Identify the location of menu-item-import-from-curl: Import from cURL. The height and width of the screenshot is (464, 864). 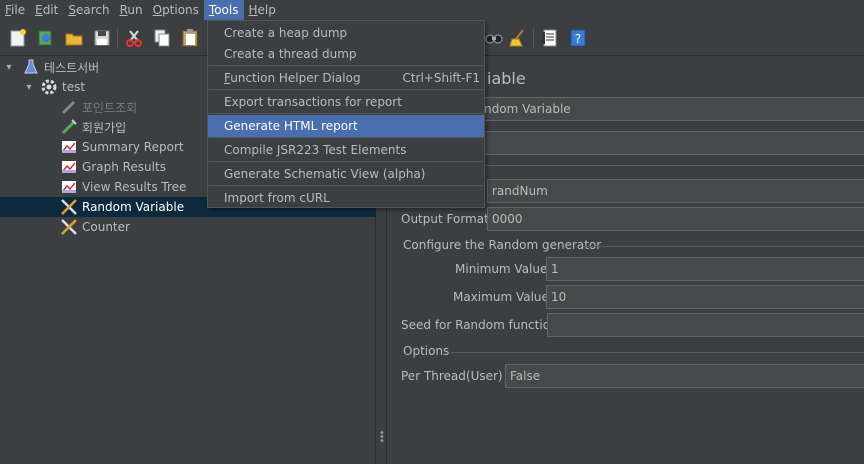
(346, 198).